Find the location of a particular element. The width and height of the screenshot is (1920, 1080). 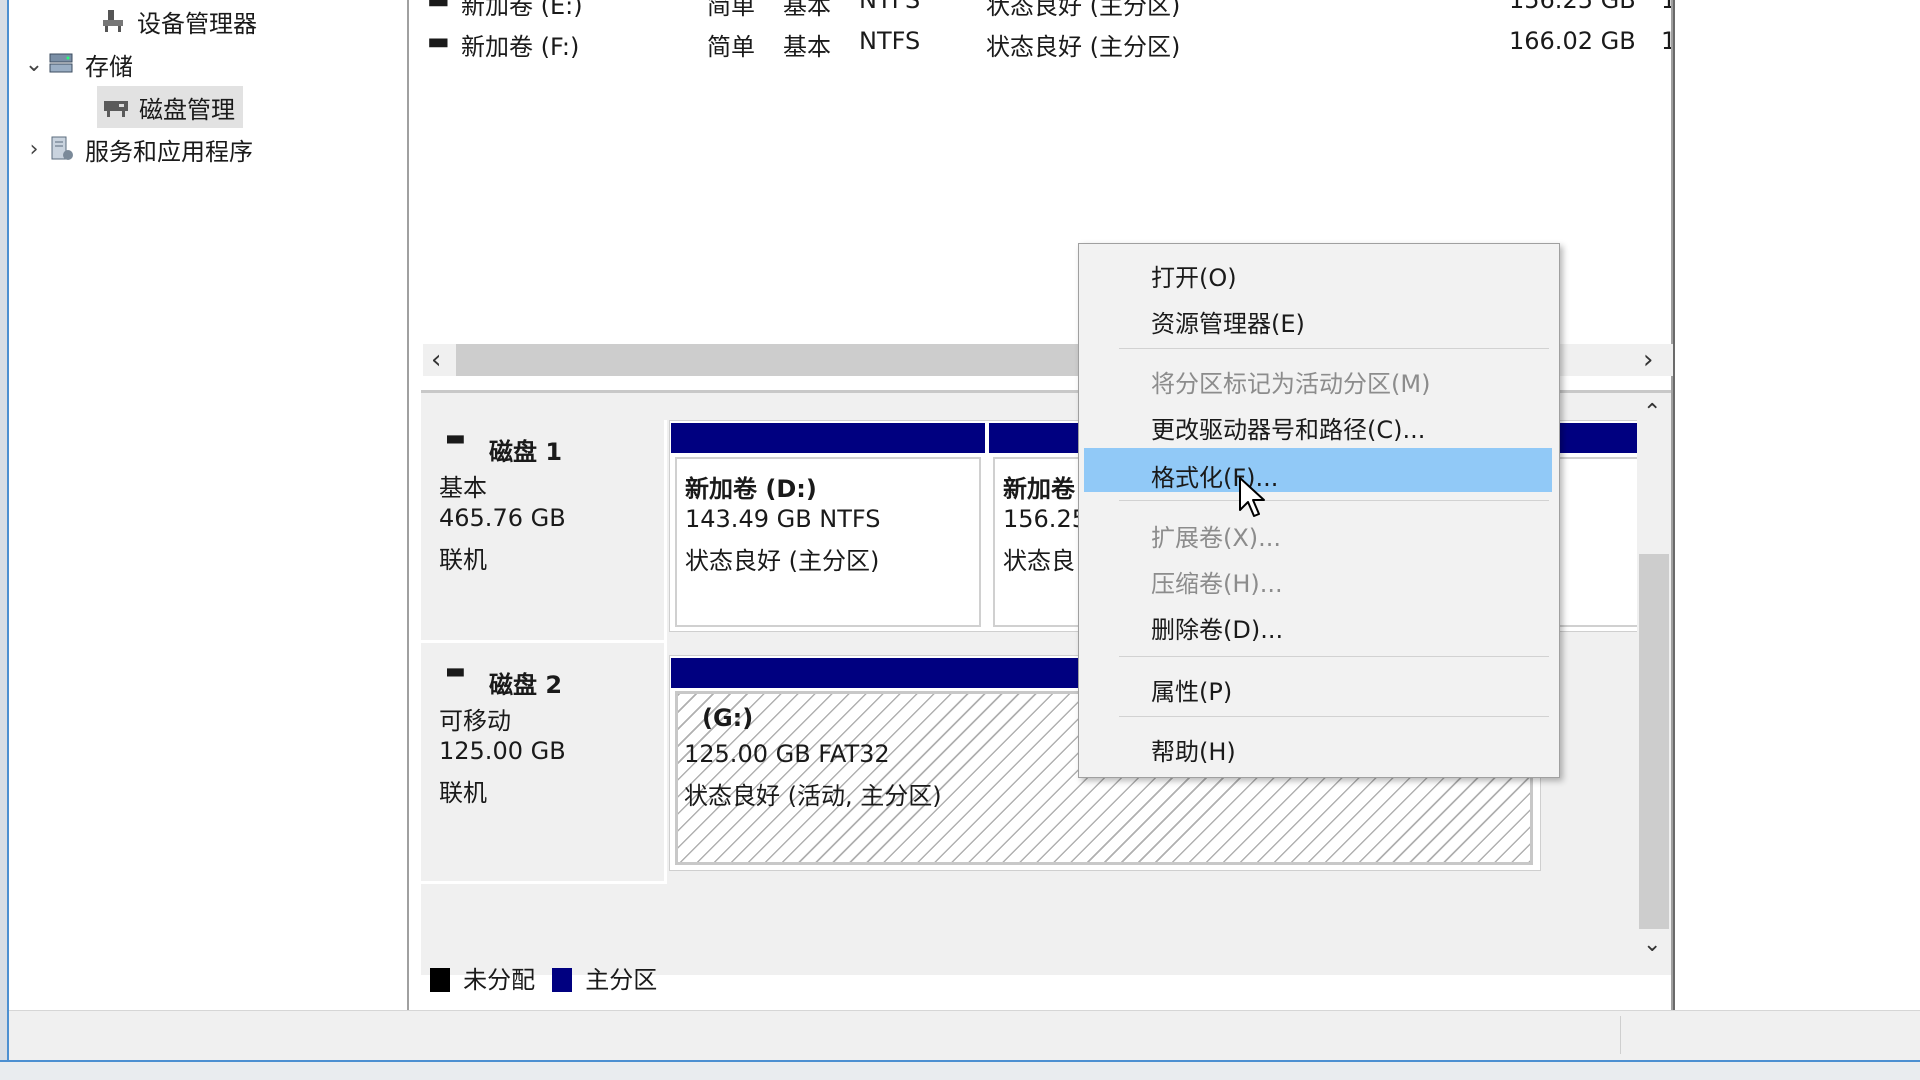

volume-capacity: 156.25 GB is located at coordinates (1572, 7).